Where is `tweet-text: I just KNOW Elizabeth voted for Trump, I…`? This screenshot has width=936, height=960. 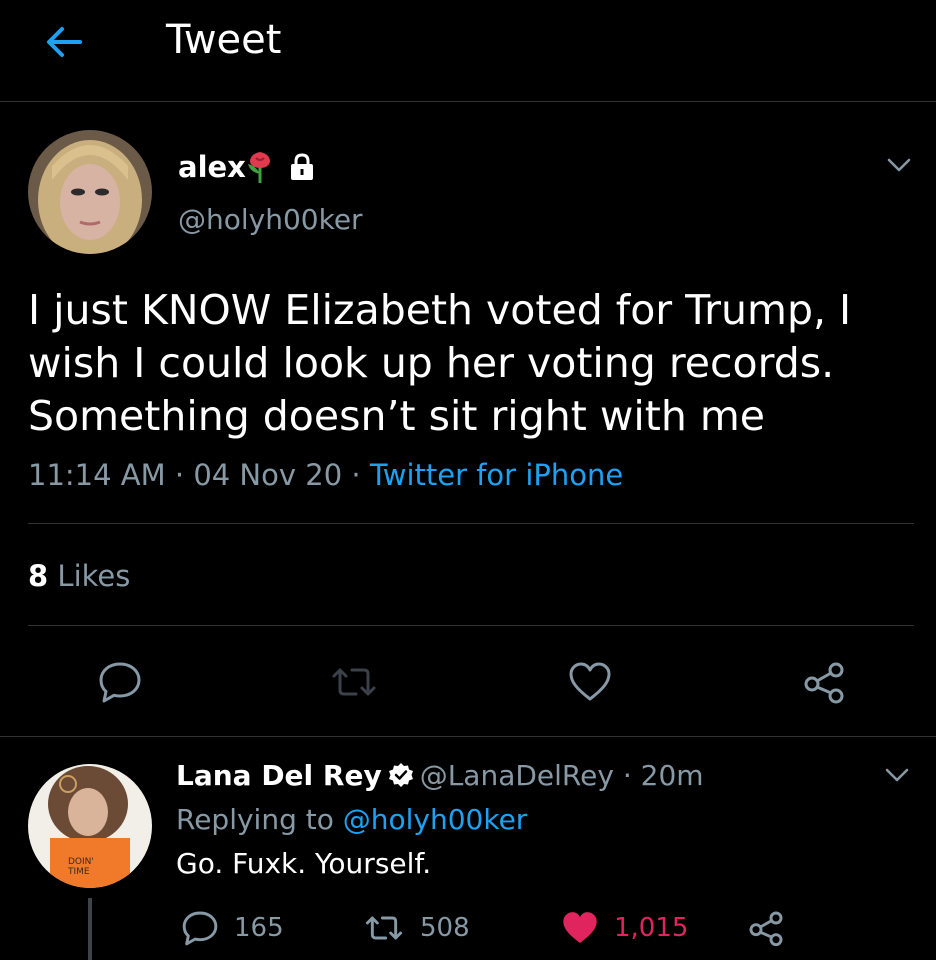
tweet-text: I just KNOW Elizabeth voted for Trump, I… is located at coordinates (440, 363).